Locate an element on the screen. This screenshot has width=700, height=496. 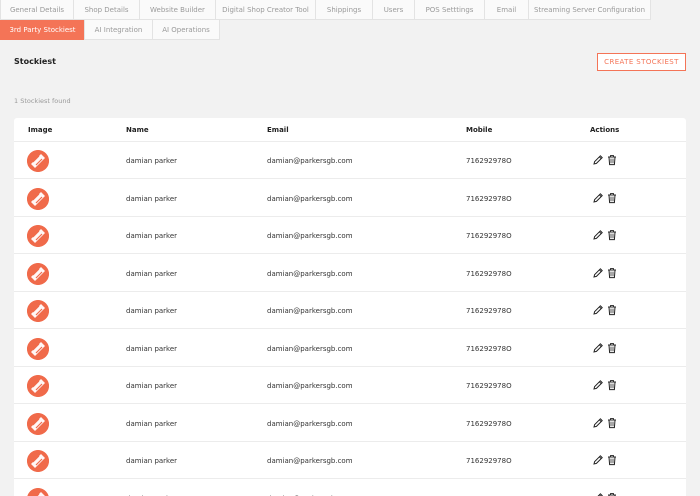
tab-digital-shop-creator-tool: Digital Shop Creator Tool is located at coordinates (265, 10).